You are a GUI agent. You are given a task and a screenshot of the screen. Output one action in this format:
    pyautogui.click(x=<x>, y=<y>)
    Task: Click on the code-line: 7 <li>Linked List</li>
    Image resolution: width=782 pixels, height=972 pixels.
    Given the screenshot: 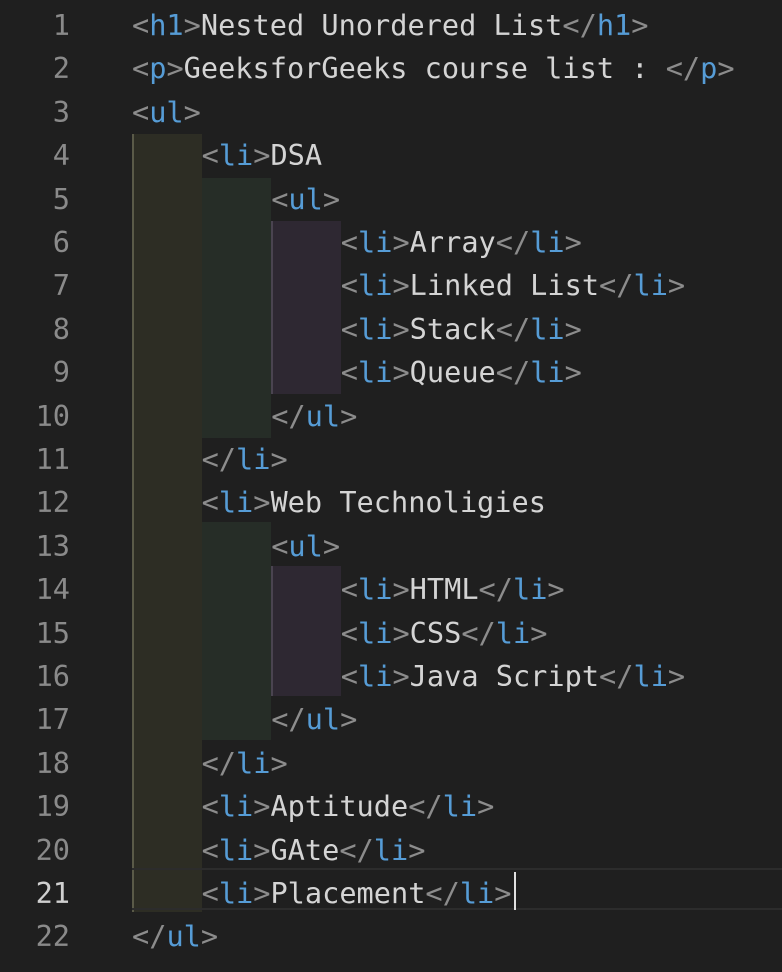 What is the action you would take?
    pyautogui.click(x=391, y=285)
    